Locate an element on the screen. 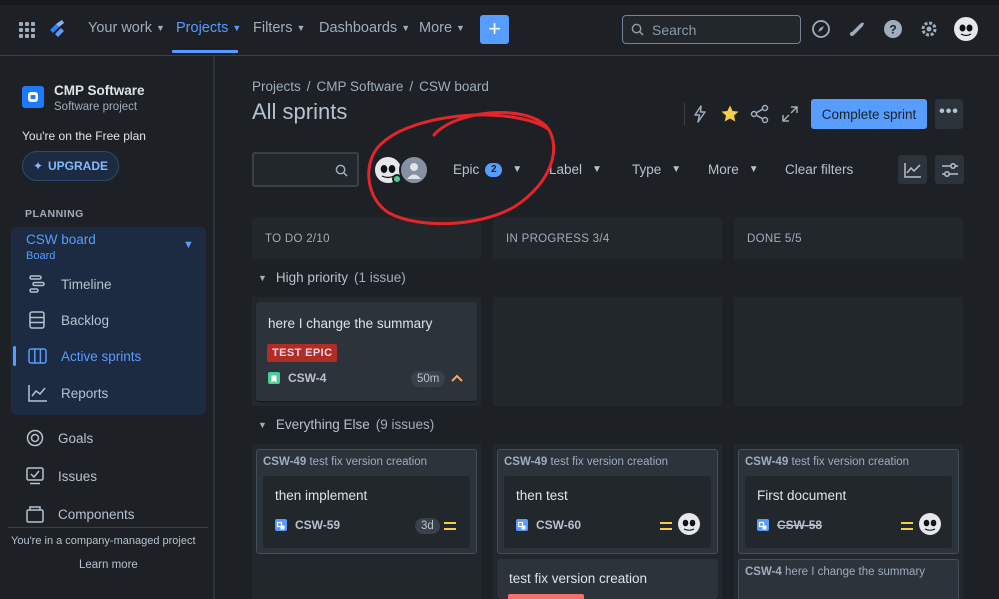  settings-icon is located at coordinates (929, 29).